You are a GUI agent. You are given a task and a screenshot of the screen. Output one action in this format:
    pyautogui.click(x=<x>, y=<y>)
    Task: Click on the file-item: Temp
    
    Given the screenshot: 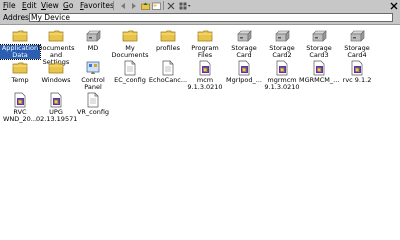 What is the action you would take?
    pyautogui.click(x=20, y=72)
    